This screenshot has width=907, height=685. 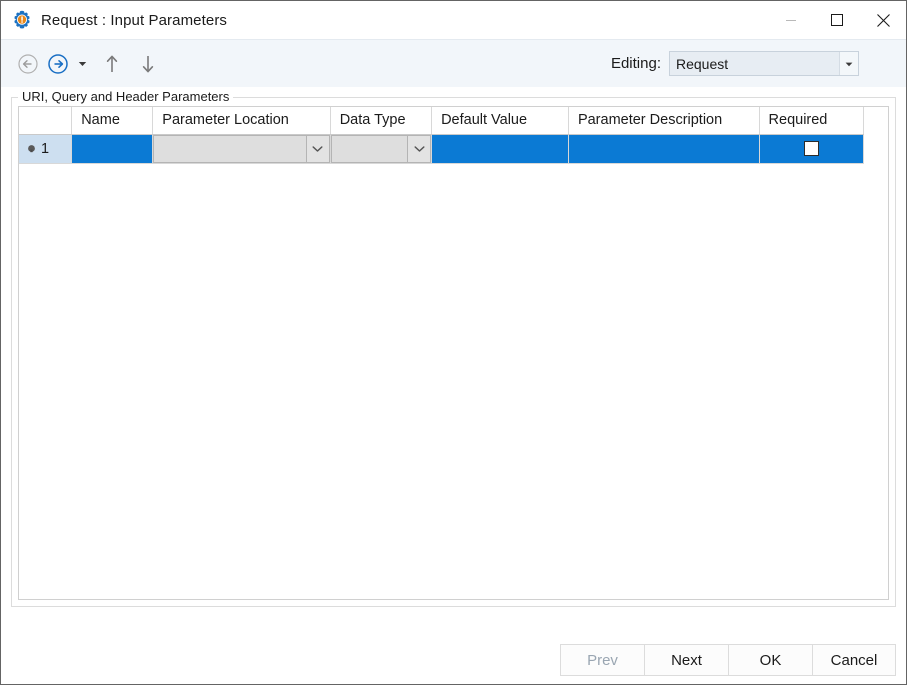 I want to click on close-icon, so click(x=883, y=20).